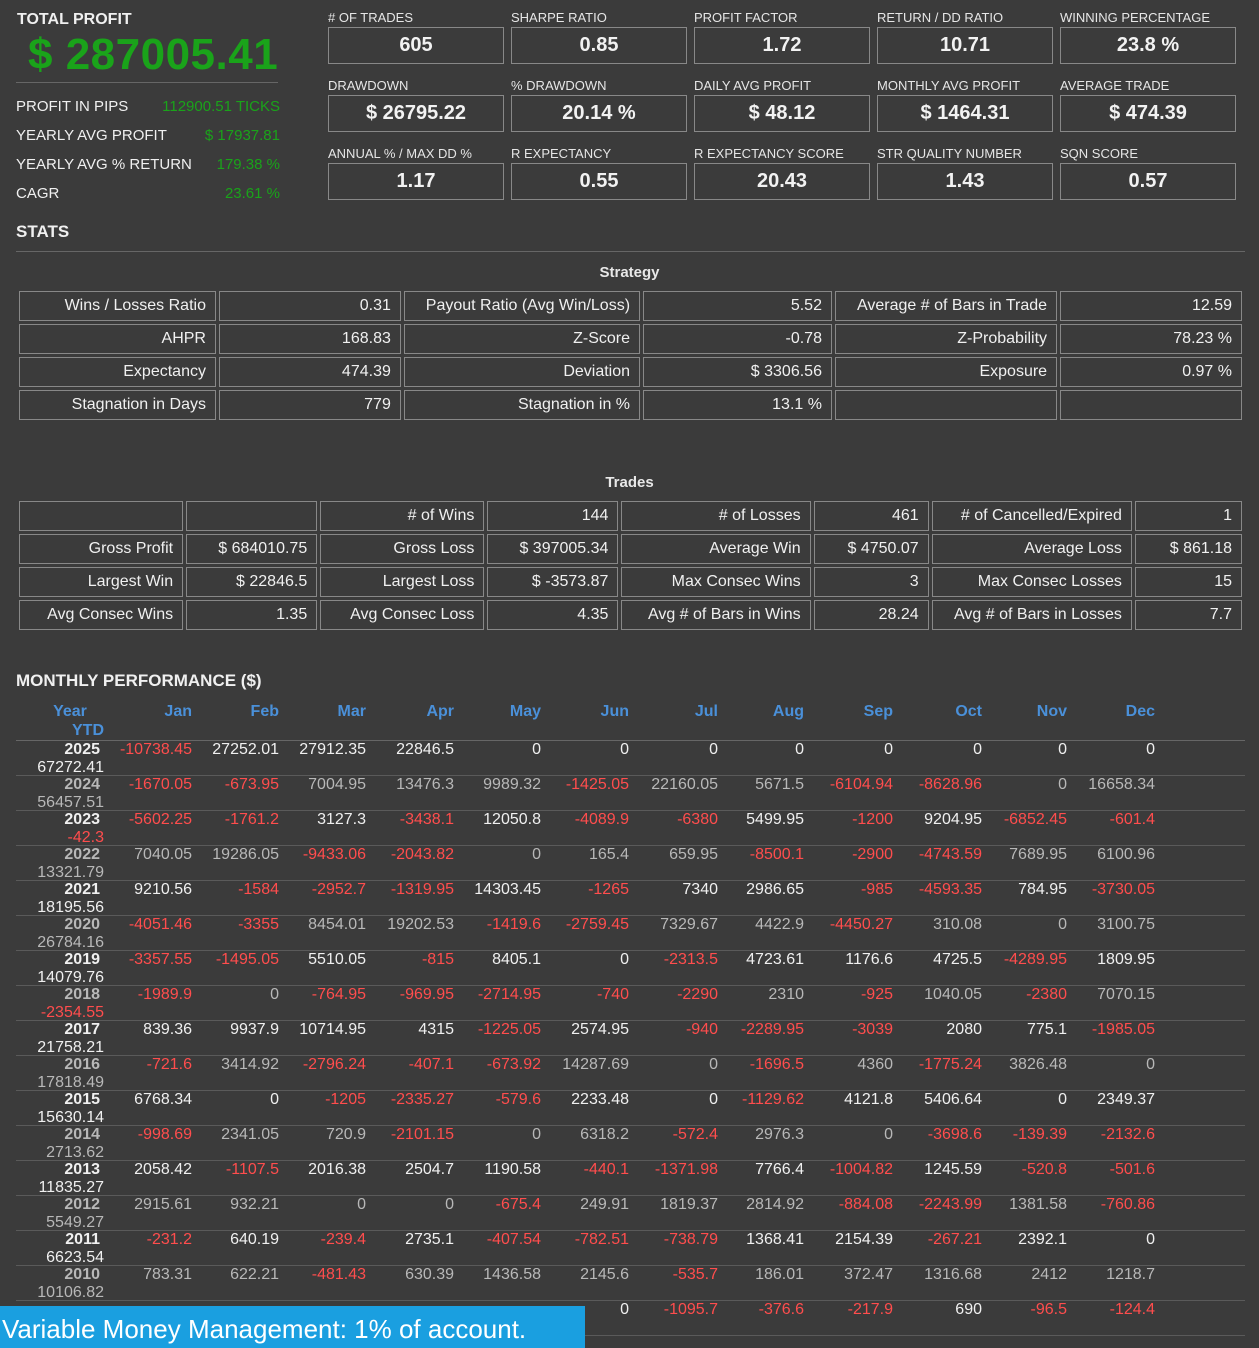 The height and width of the screenshot is (1348, 1259). Describe the element at coordinates (82, 784) in the screenshot. I see `year-cell: 2024` at that location.